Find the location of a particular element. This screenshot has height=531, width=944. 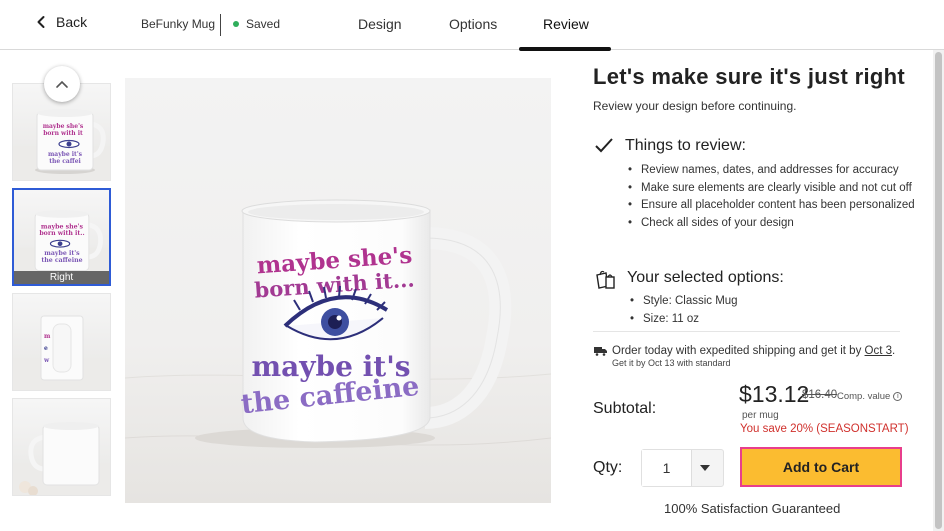

caret-down-icon is located at coordinates (705, 468).